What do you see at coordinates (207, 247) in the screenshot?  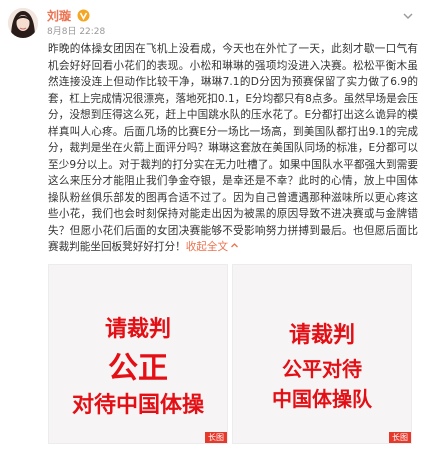 I see `collapse-label: 收起全文` at bounding box center [207, 247].